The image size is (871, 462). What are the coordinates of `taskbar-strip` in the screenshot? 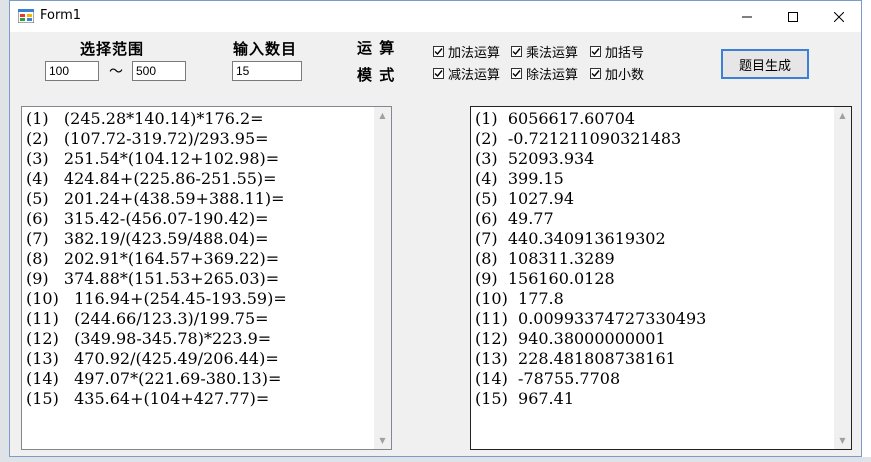 It's located at (435, 459).